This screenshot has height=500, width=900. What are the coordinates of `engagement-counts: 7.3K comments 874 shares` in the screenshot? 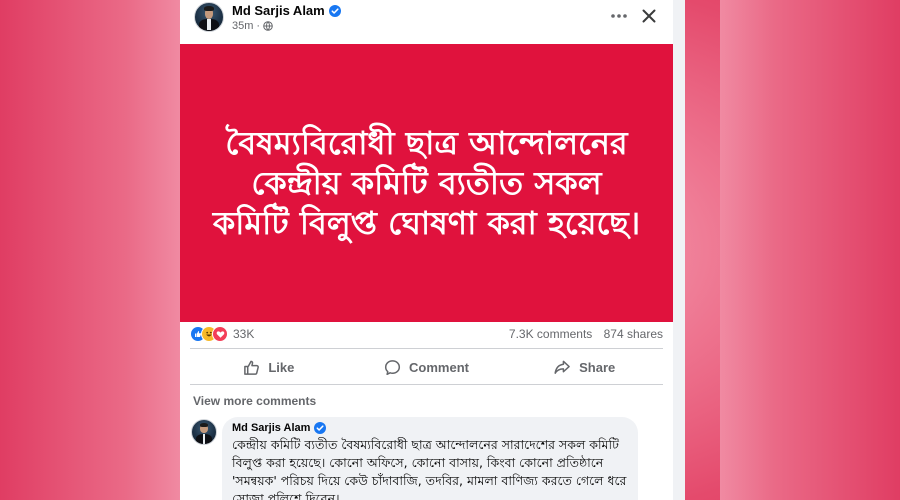 It's located at (586, 334).